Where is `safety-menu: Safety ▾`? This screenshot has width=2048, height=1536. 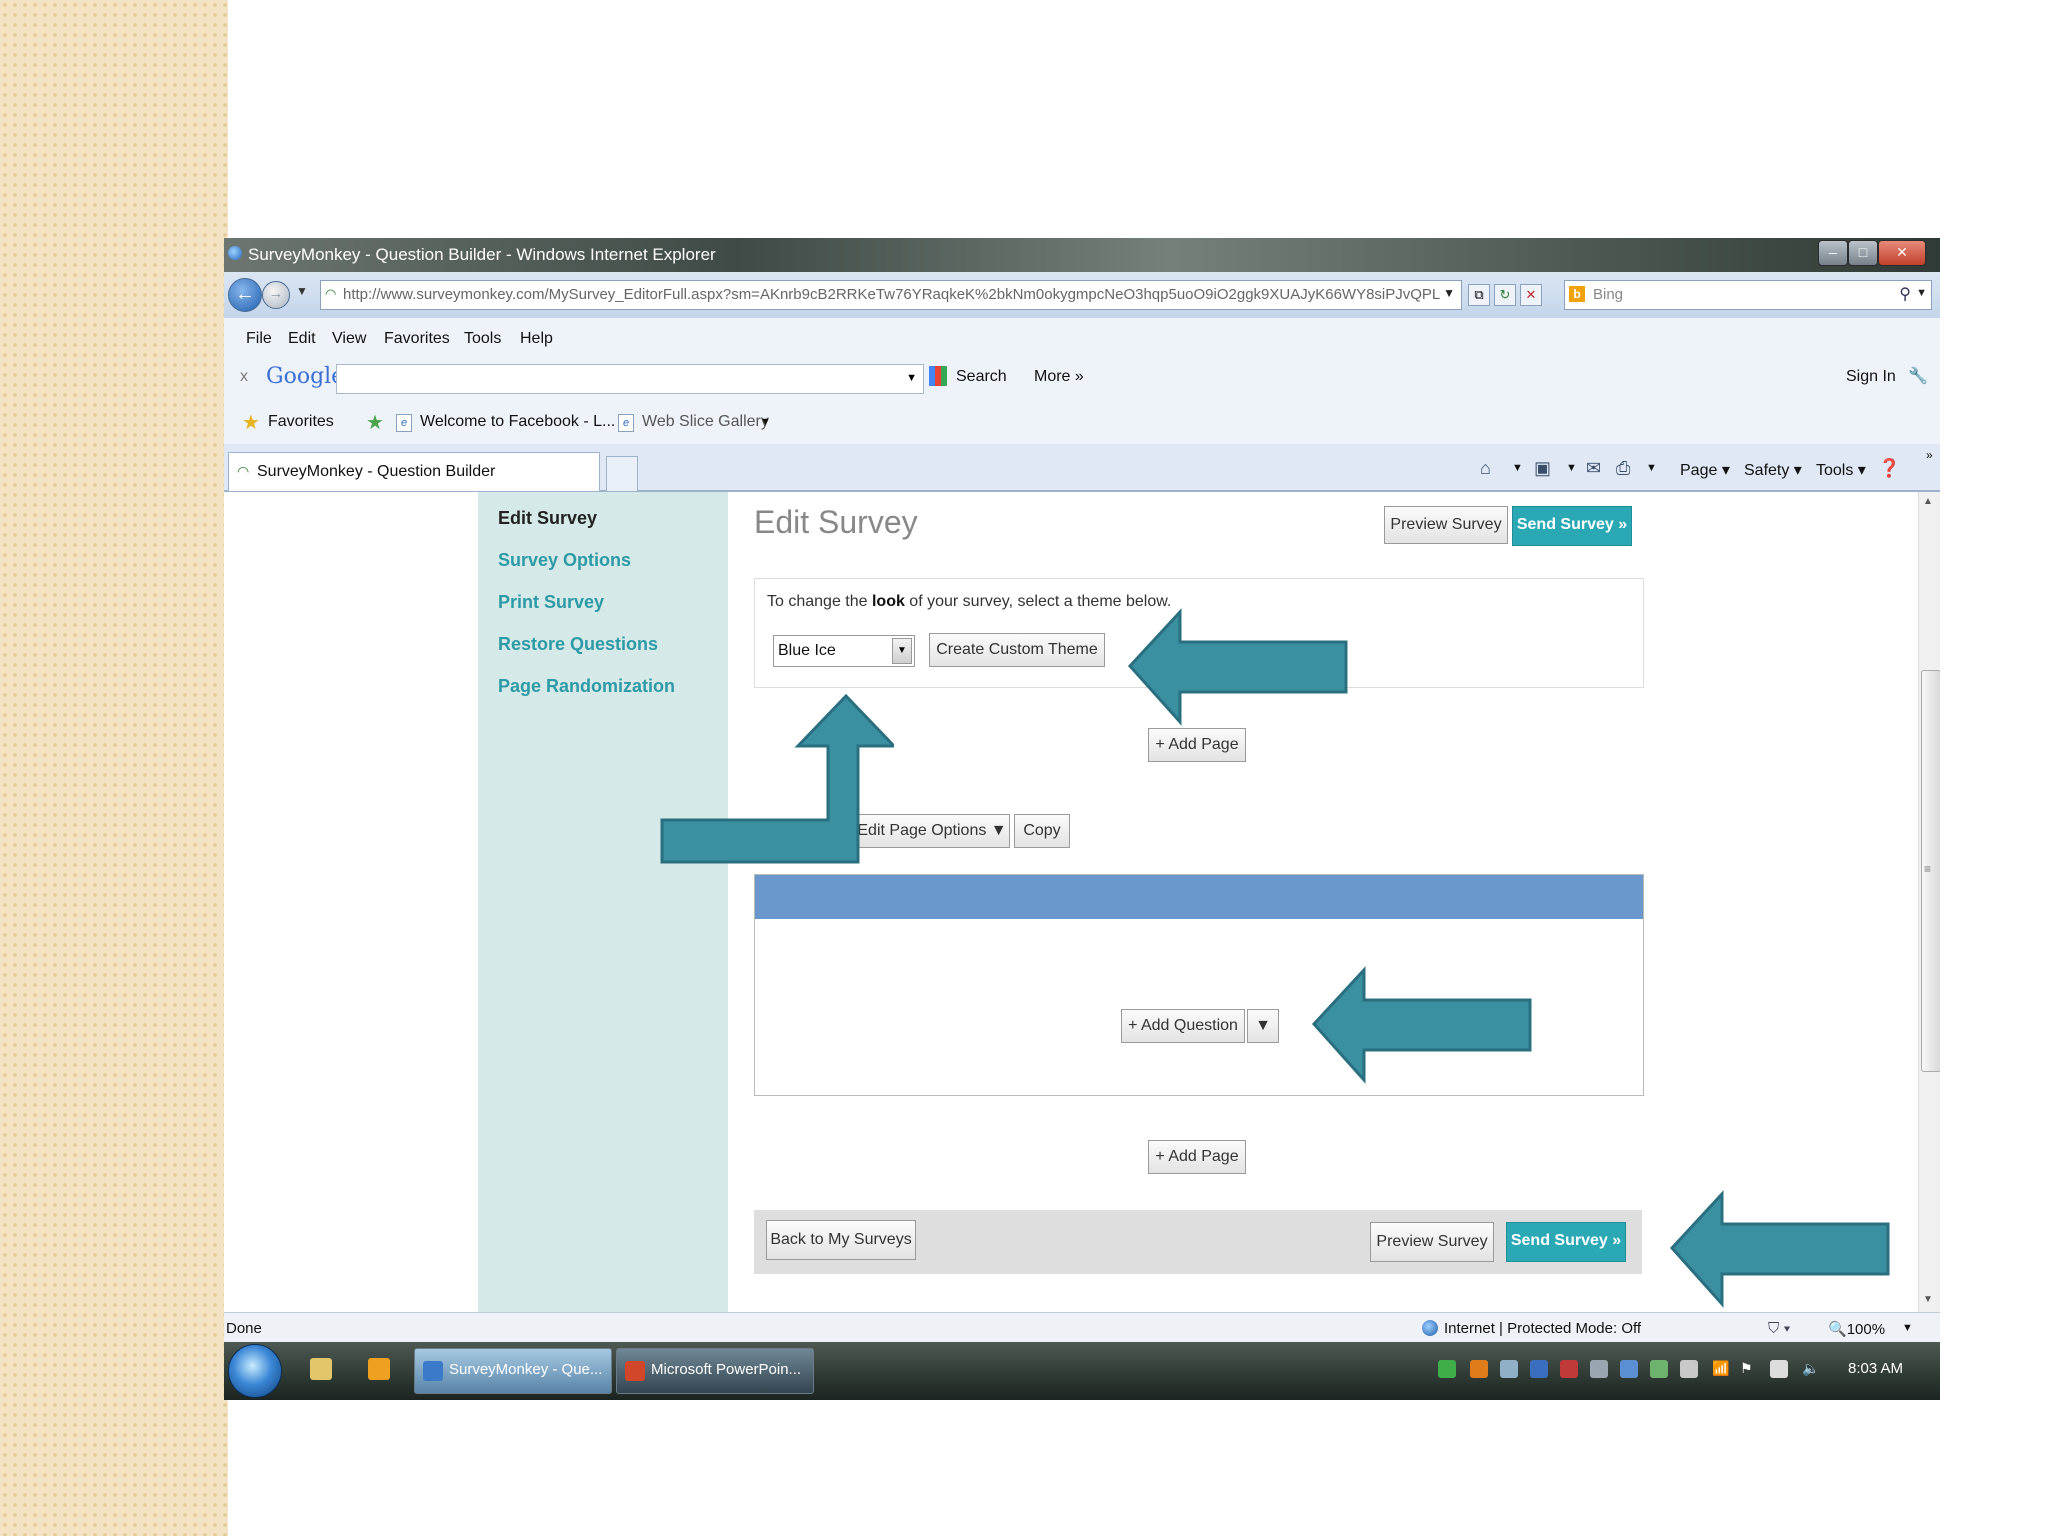
safety-menu: Safety ▾ is located at coordinates (1773, 470).